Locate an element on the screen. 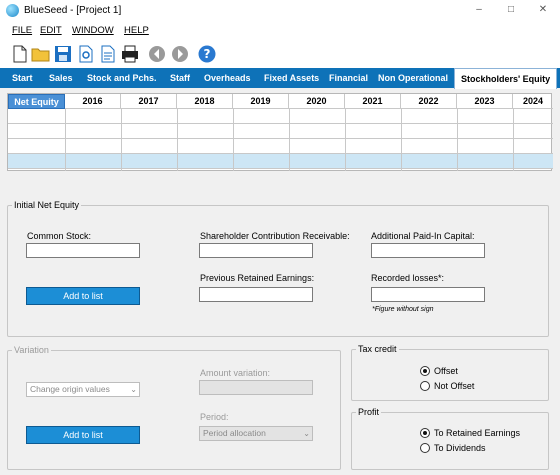  maximize-button: □ is located at coordinates (511, 10).